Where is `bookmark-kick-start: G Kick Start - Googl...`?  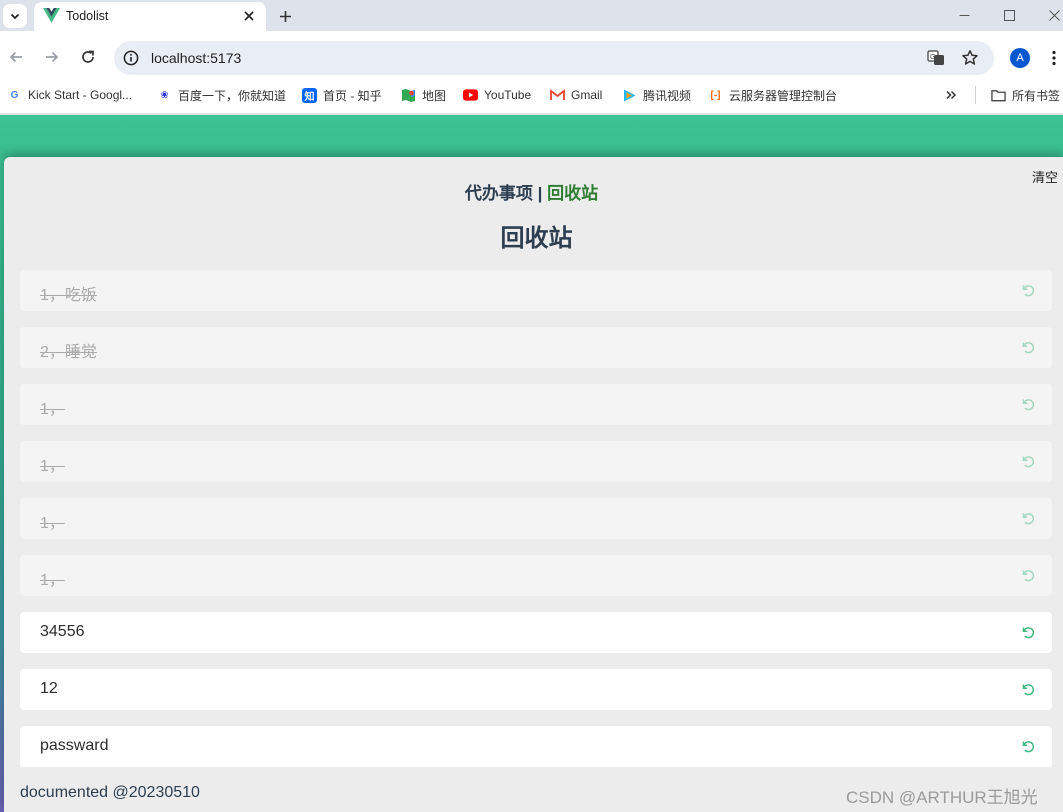
bookmark-kick-start: G Kick Start - Googl... is located at coordinates (69, 95).